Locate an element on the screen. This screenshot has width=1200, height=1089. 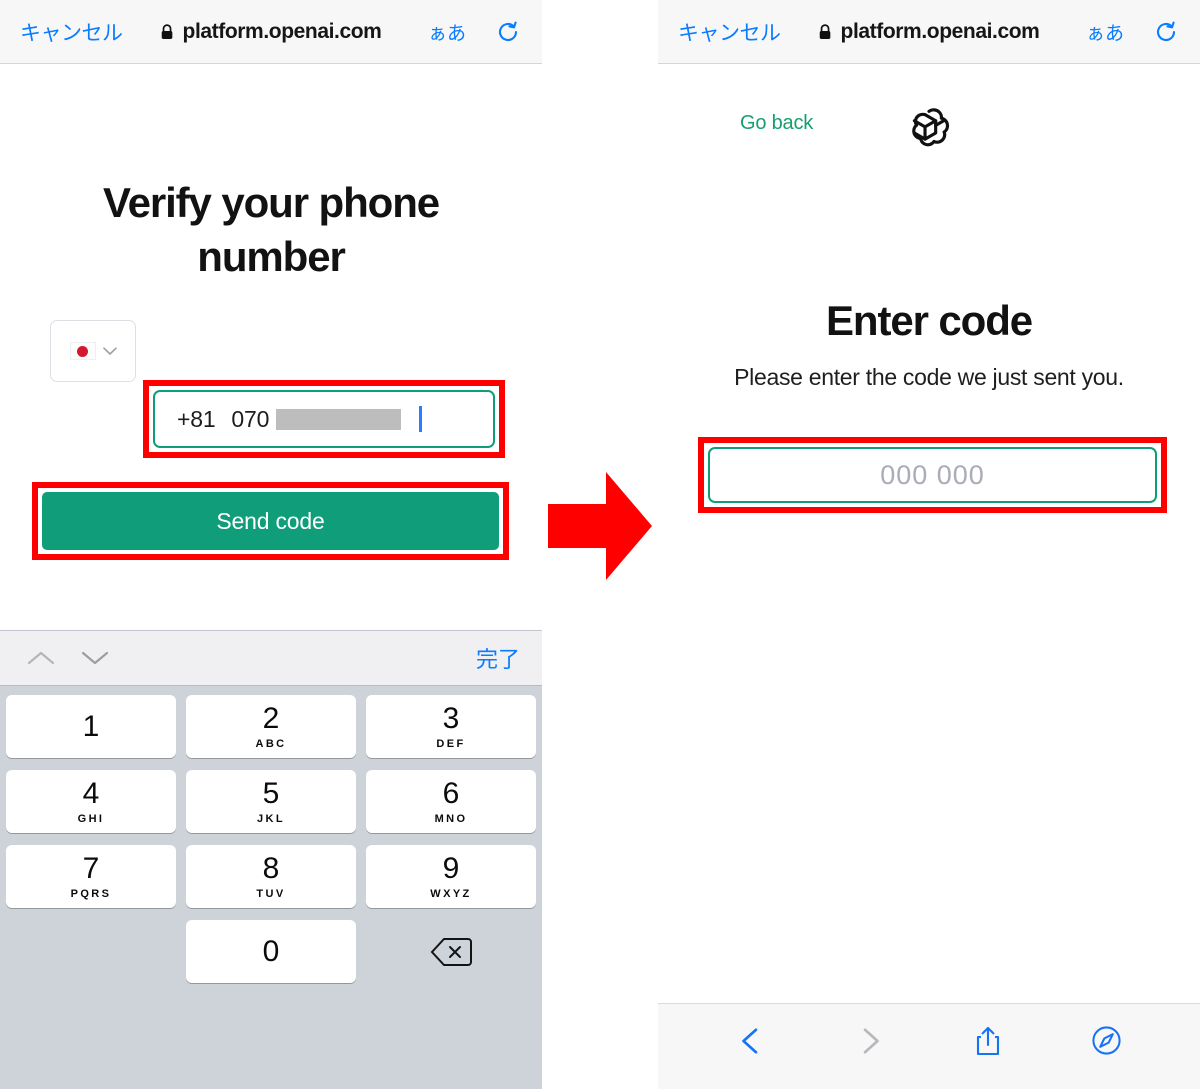
key-digit: 7 is located at coordinates (91, 868).